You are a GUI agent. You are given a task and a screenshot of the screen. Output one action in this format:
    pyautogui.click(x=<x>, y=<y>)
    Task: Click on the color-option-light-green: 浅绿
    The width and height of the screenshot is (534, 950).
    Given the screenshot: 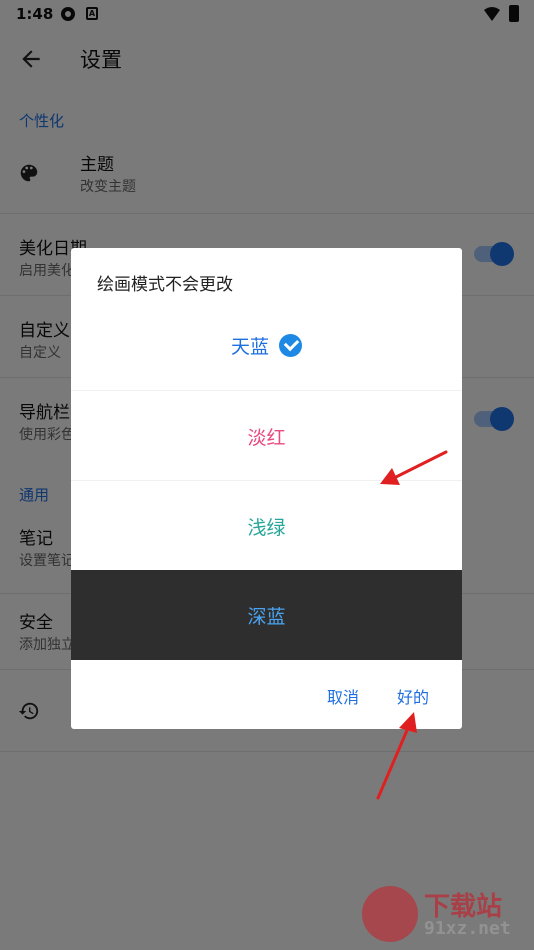 What is the action you would take?
    pyautogui.click(x=266, y=525)
    